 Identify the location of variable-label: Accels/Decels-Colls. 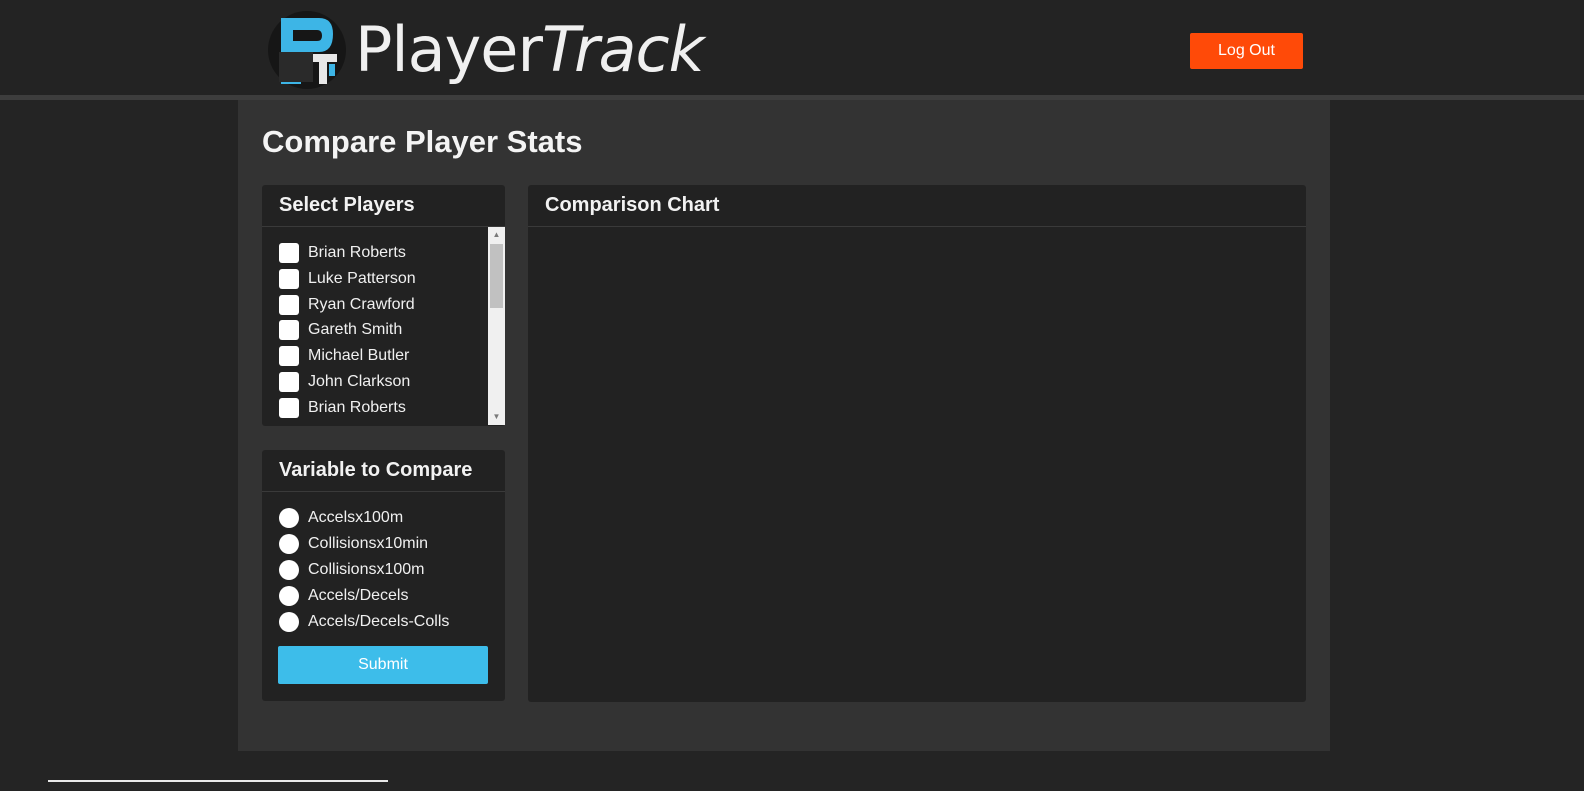
(379, 621).